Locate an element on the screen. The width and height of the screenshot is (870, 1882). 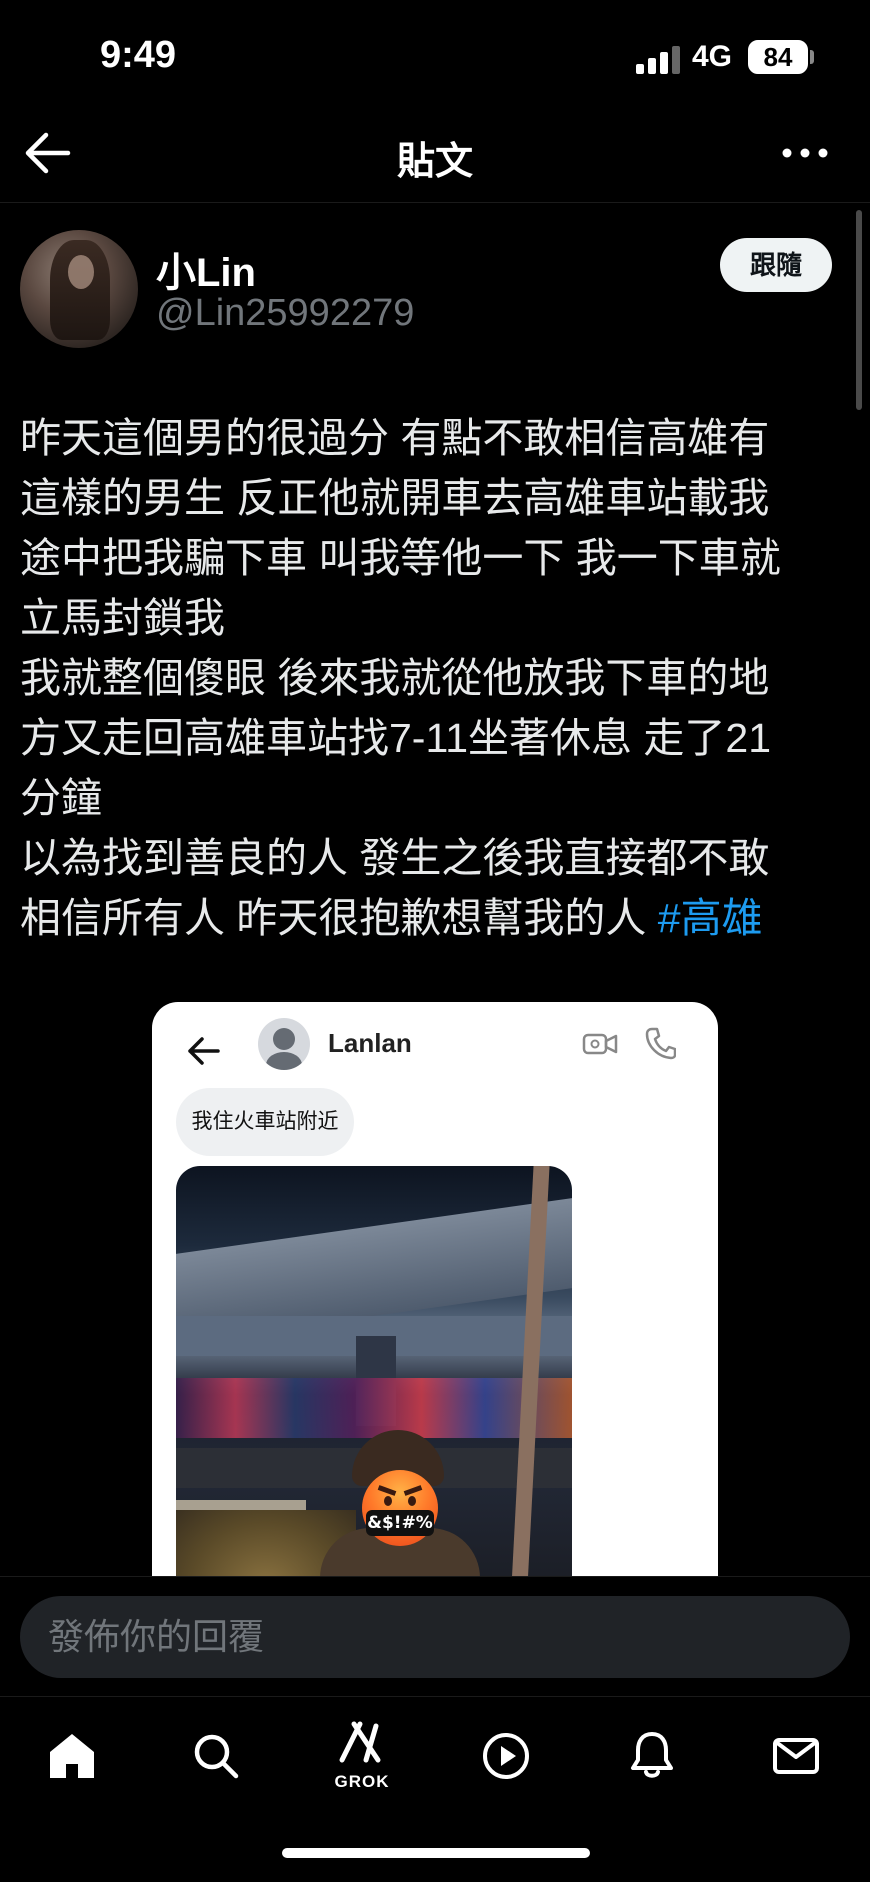
network-type: 4G is located at coordinates (712, 56).